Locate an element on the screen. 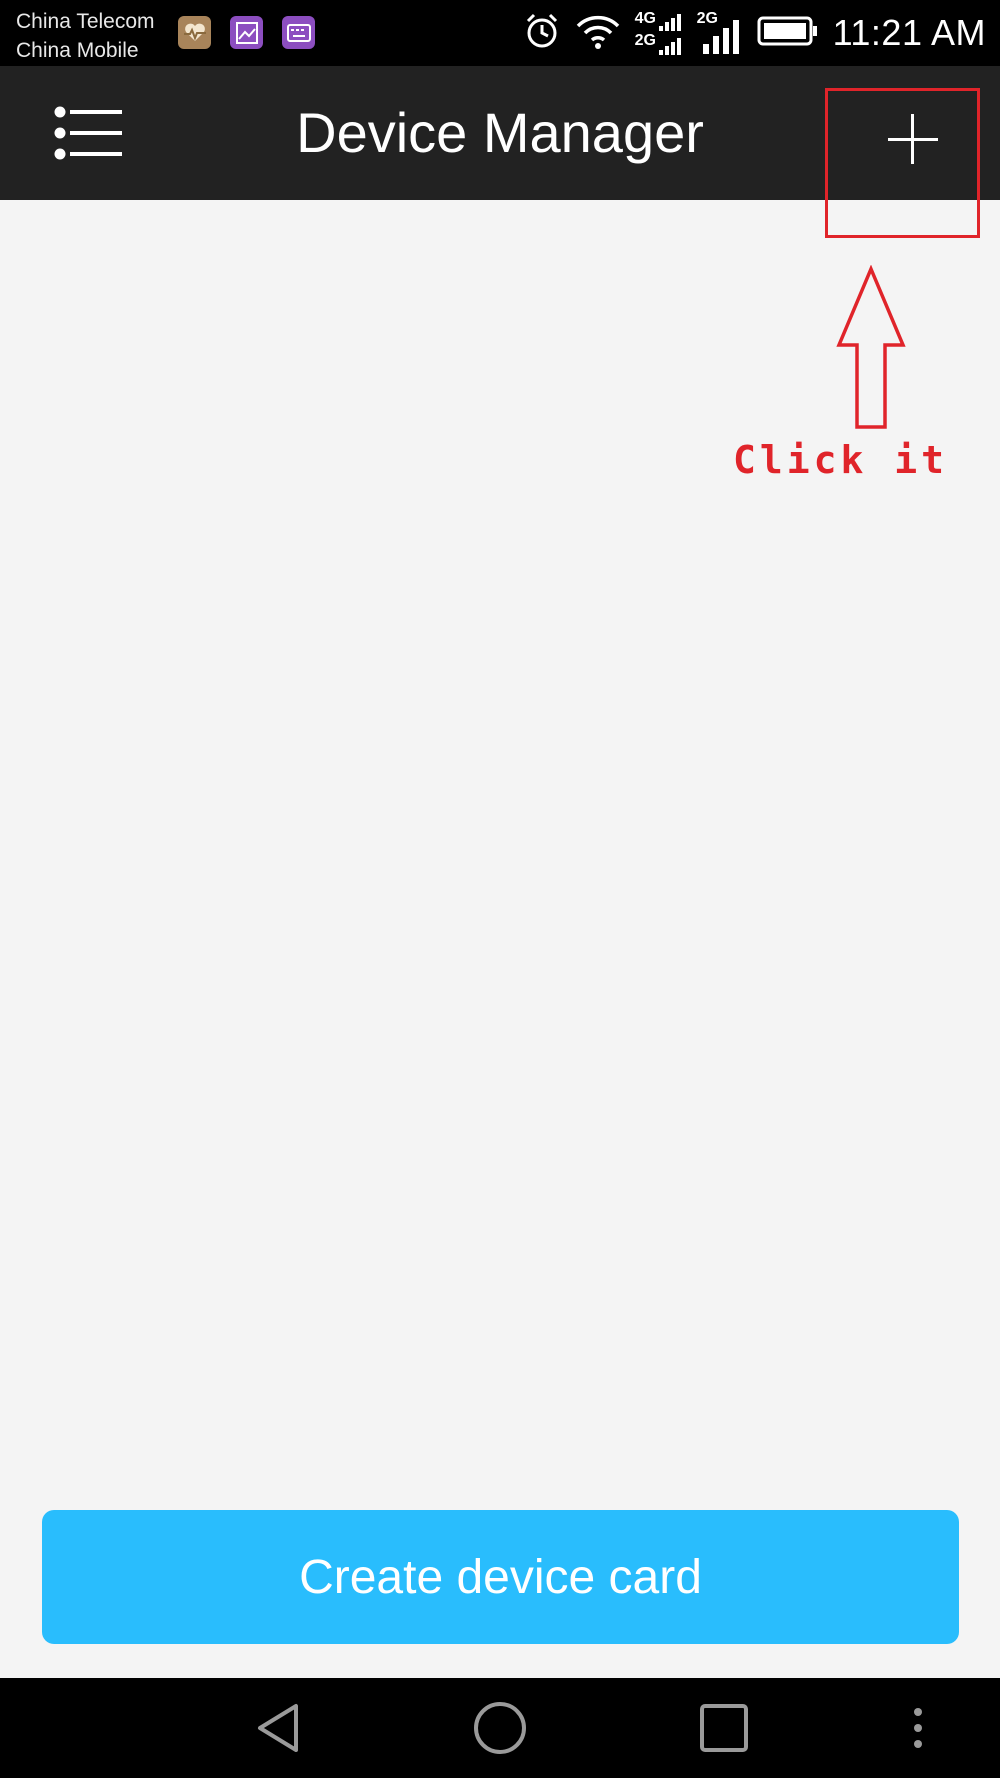 This screenshot has height=1778, width=1000. alarm-icon is located at coordinates (542, 33).